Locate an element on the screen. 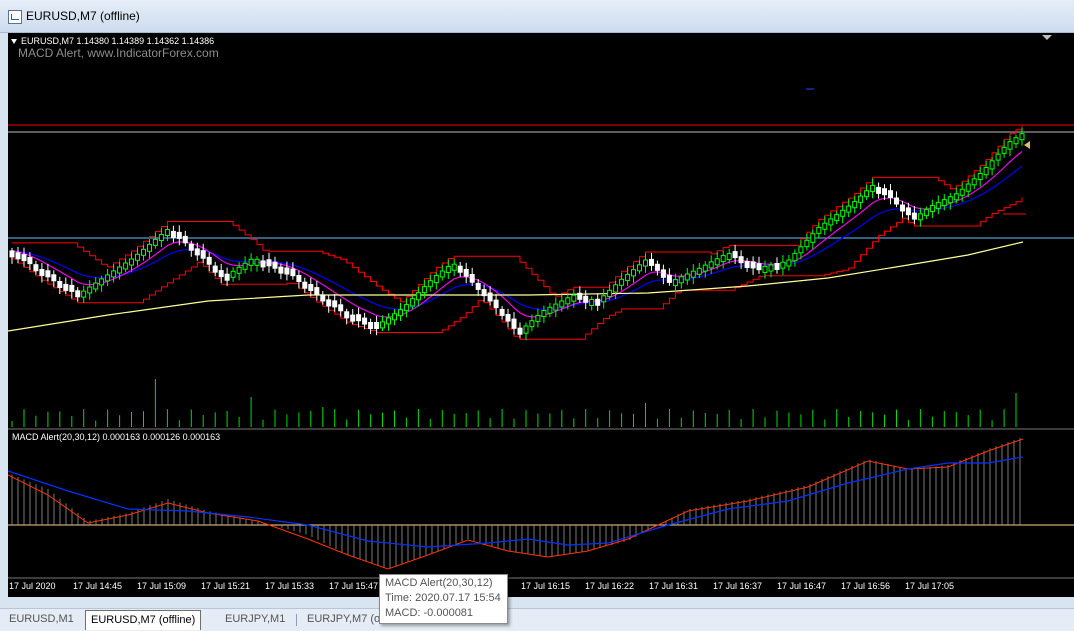 Image resolution: width=1074 pixels, height=631 pixels. time-axis-label: 17 Jul 16:47 is located at coordinates (801, 586).